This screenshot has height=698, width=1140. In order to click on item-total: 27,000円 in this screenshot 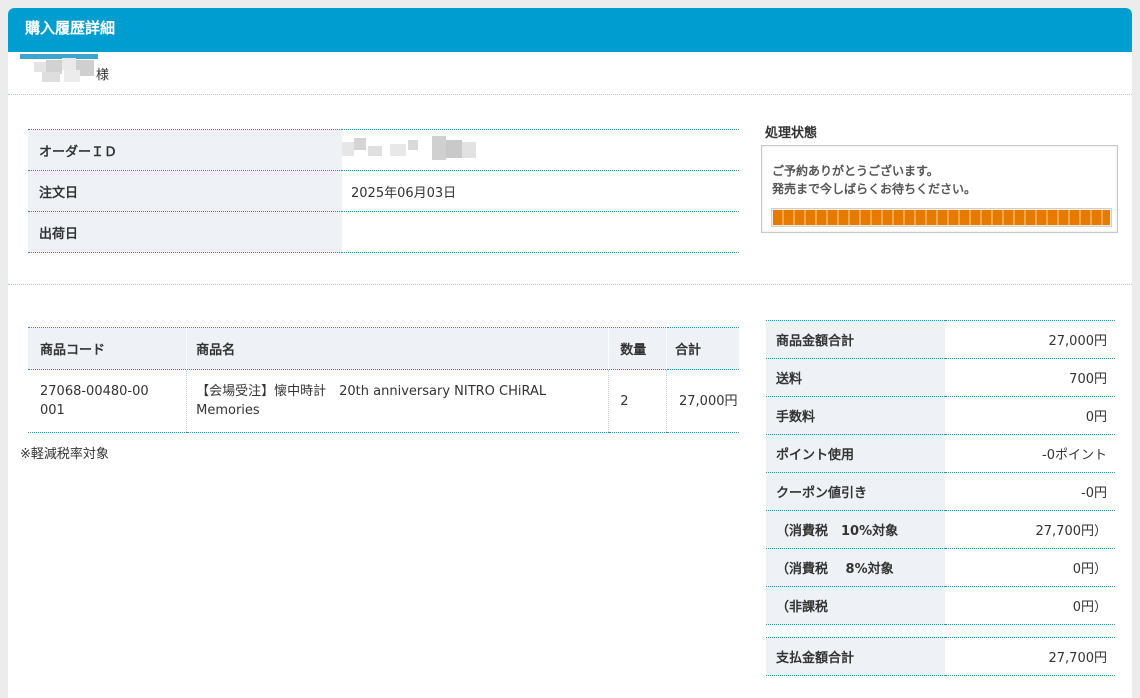, I will do `click(702, 401)`.